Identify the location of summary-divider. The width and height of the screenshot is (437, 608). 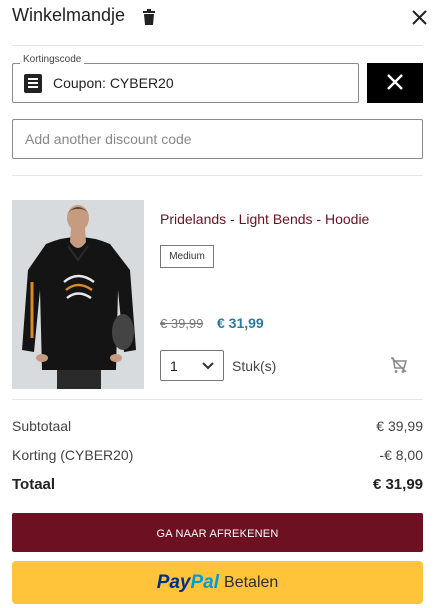
(217, 399).